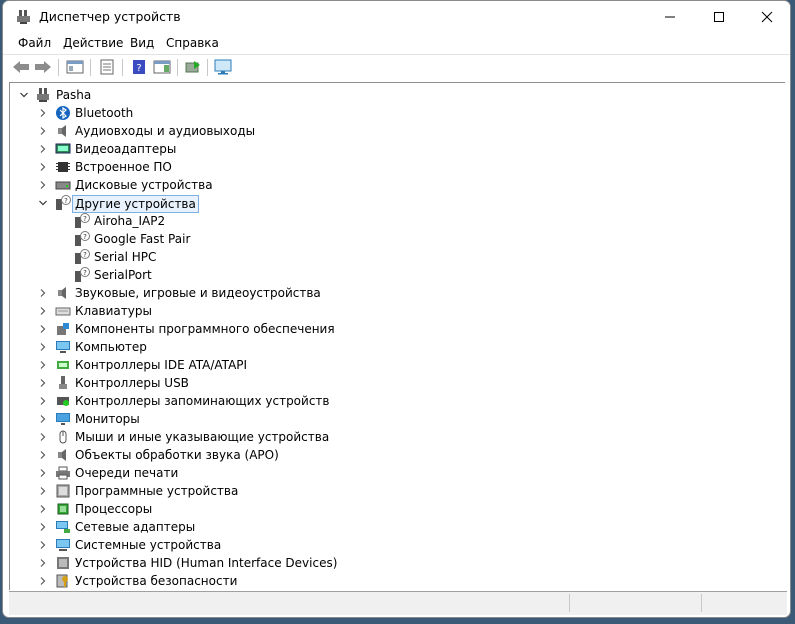  I want to click on tree-category-row: Программные устройства, so click(395, 491).